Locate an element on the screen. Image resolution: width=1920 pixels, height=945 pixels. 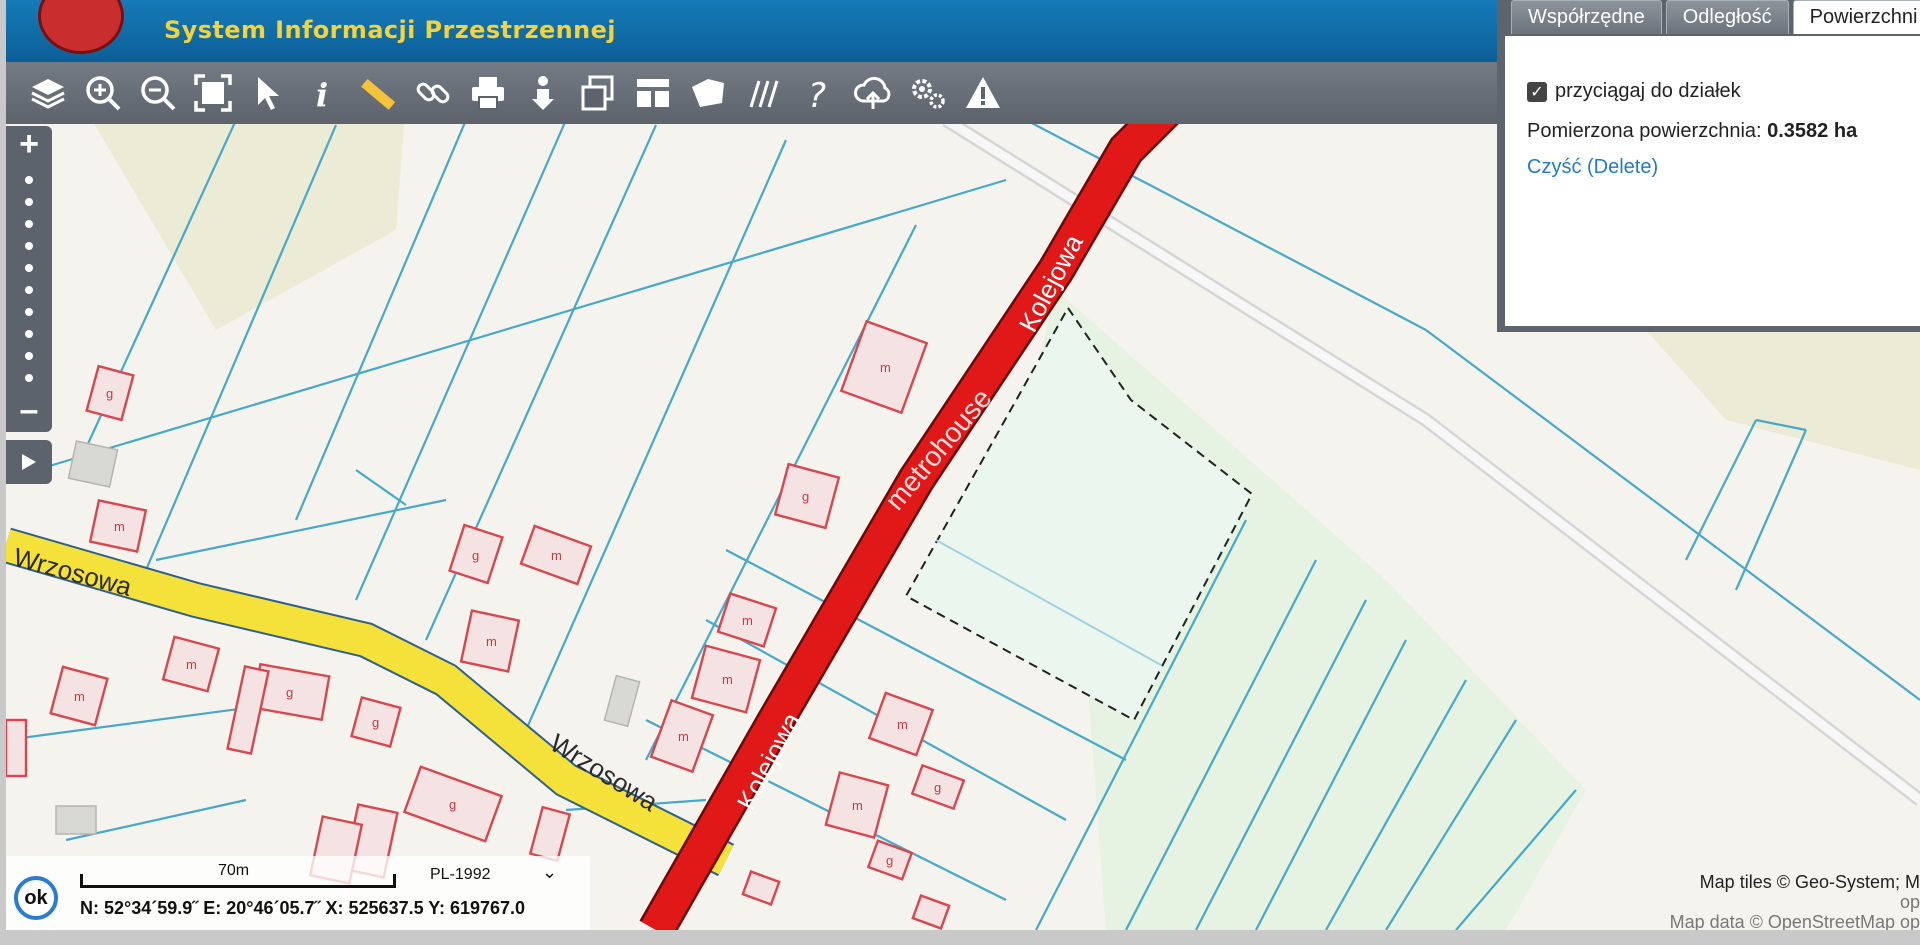
measure-tabs: Współrzędne Odległość Powierzchni is located at coordinates (1715, 17).